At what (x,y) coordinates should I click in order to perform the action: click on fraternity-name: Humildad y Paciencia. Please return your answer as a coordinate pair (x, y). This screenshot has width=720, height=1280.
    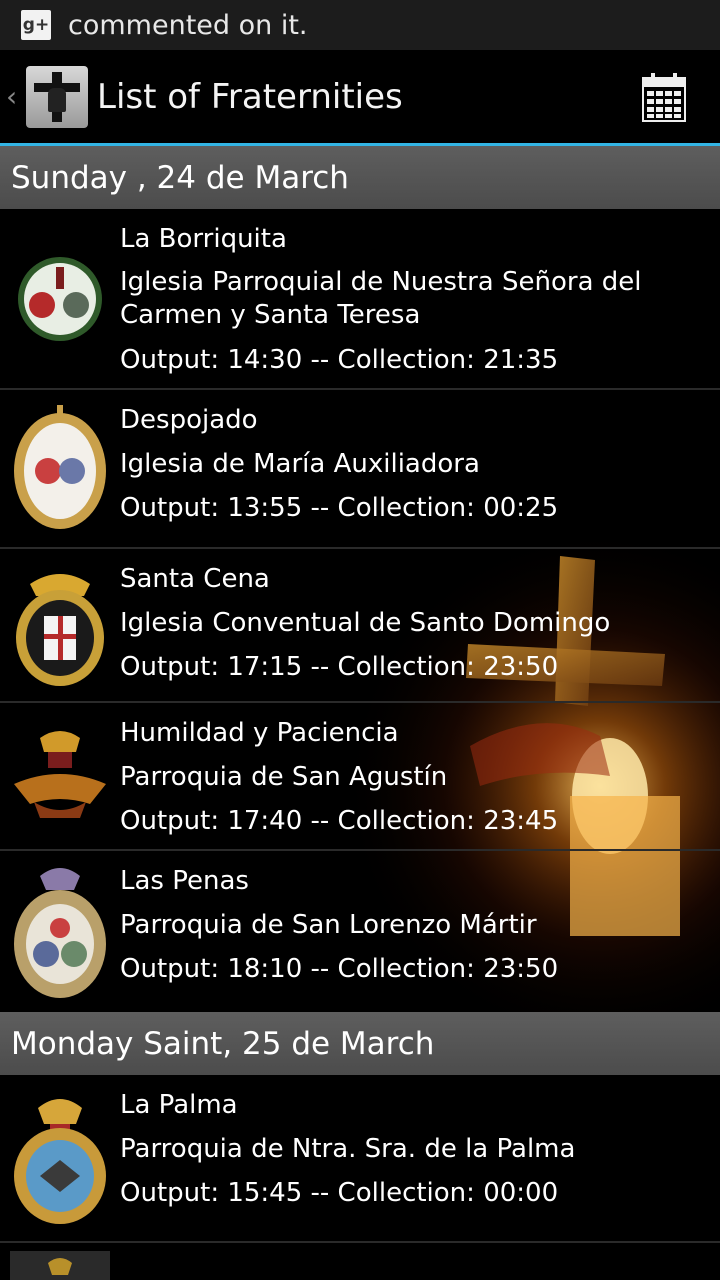
    Looking at the image, I should click on (259, 733).